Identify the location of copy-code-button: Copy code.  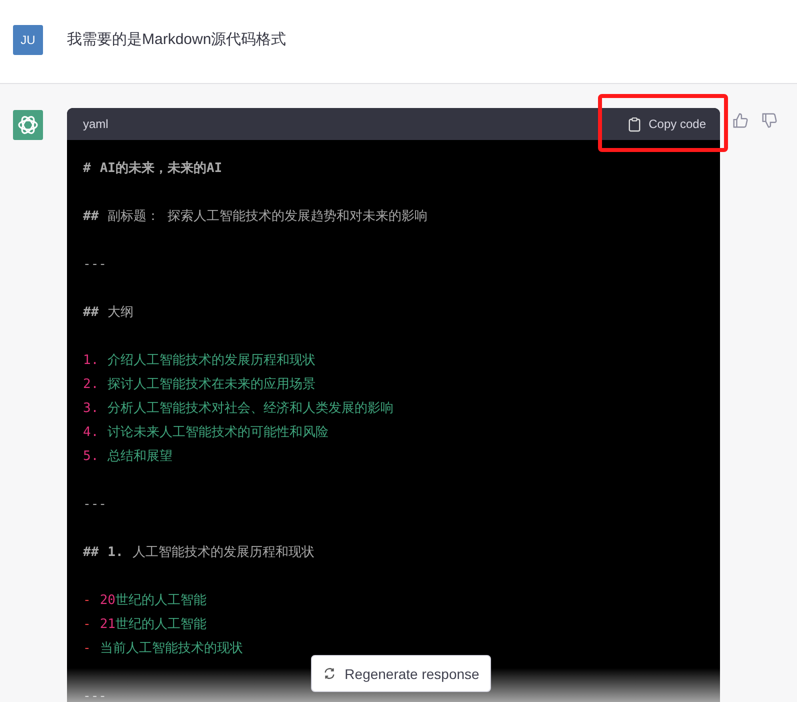
(667, 124).